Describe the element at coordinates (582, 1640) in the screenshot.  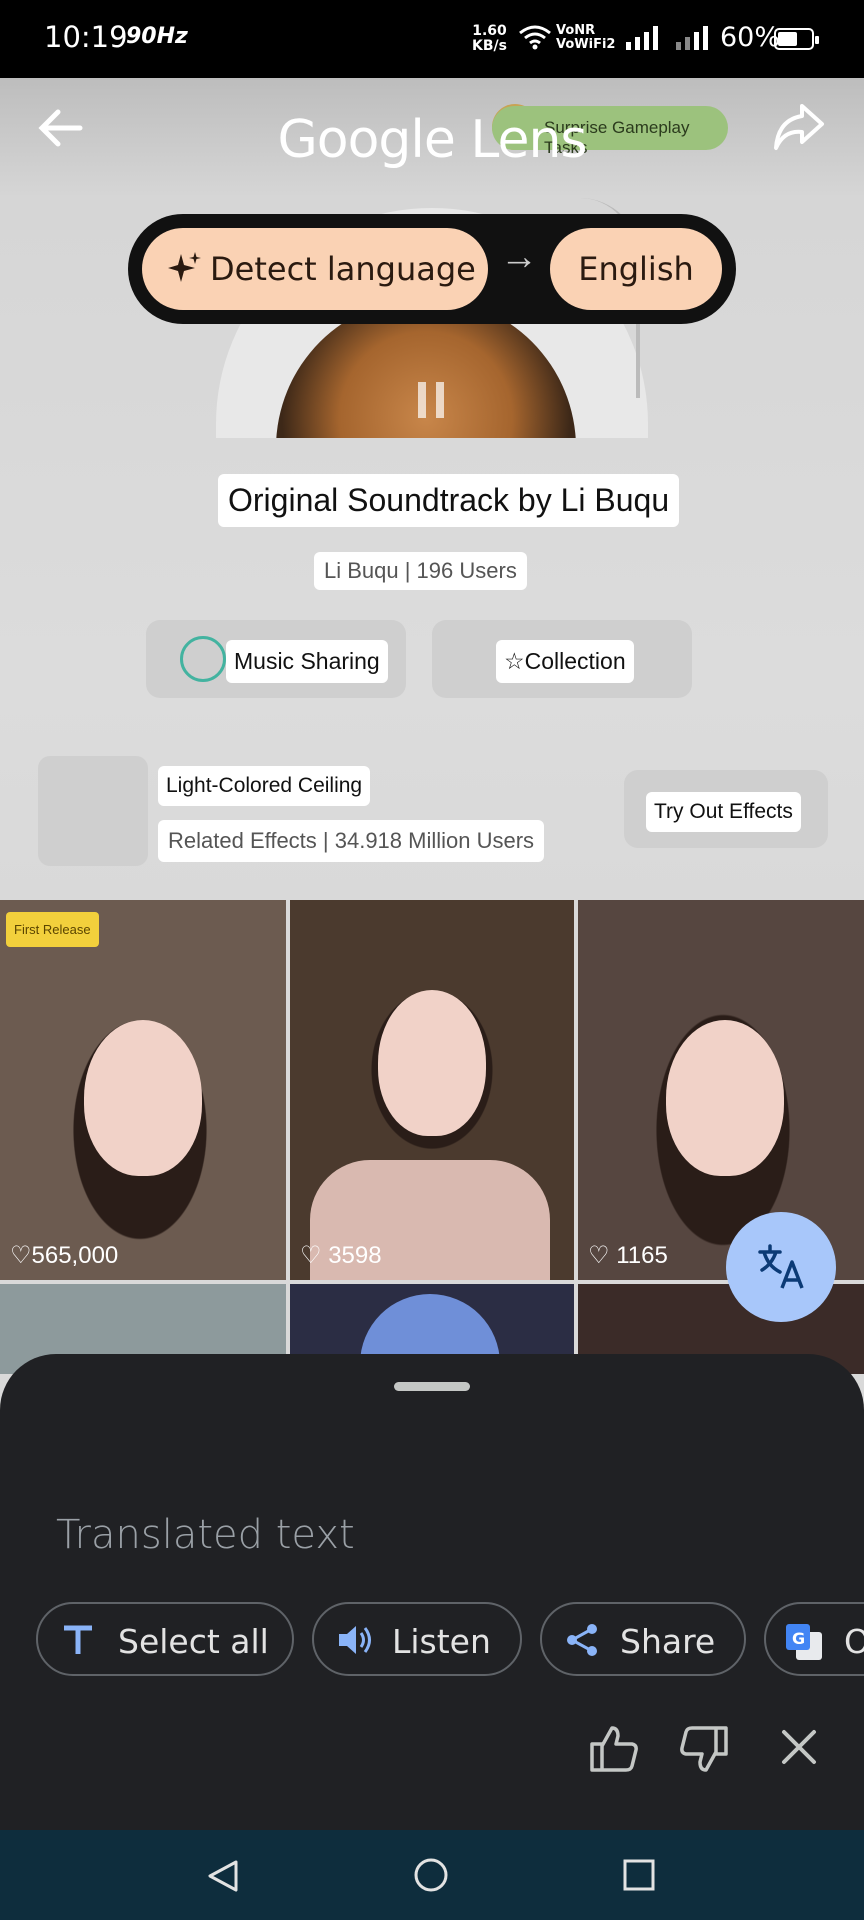
I see `share-nodes-icon` at that location.